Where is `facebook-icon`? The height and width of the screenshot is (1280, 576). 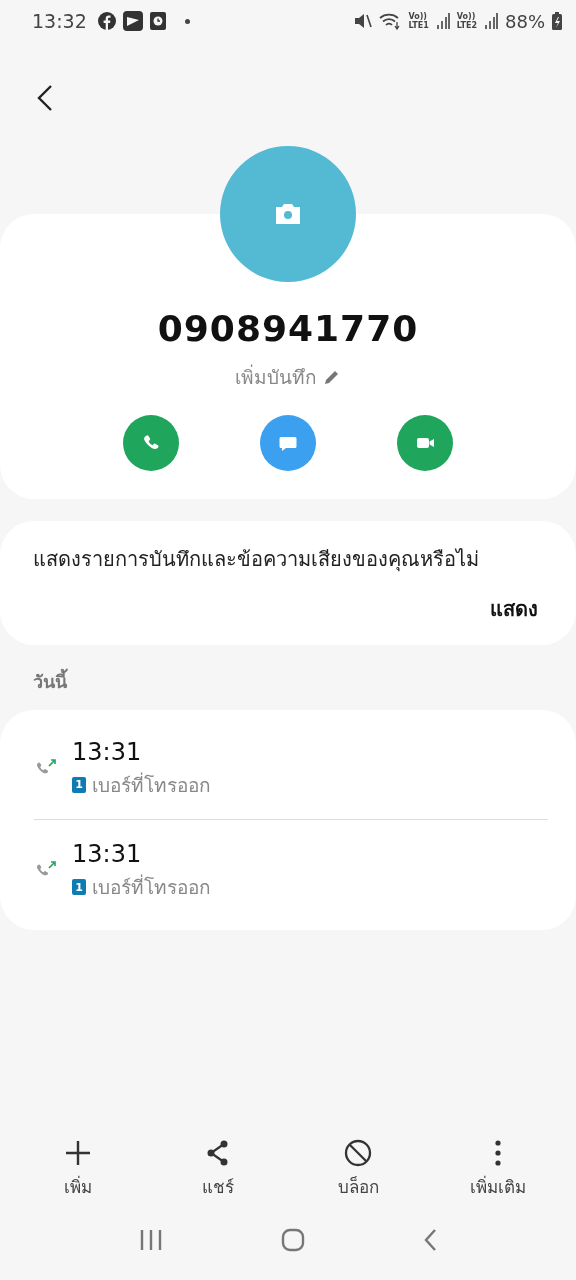 facebook-icon is located at coordinates (106, 21).